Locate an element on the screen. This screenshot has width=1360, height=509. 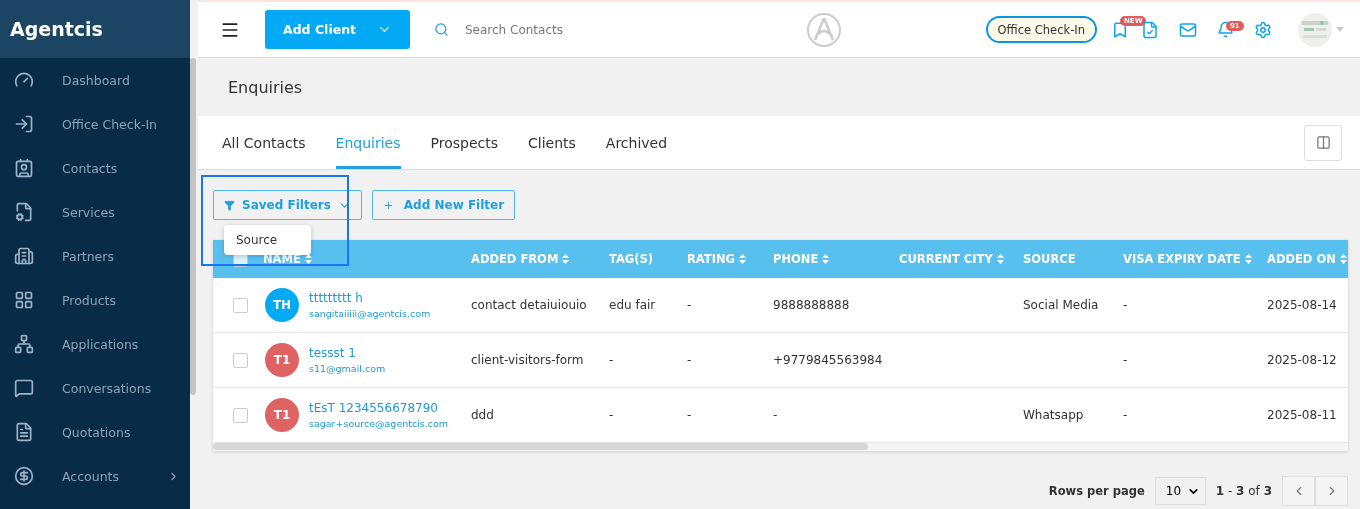
next-page-button is located at coordinates (1331, 491).